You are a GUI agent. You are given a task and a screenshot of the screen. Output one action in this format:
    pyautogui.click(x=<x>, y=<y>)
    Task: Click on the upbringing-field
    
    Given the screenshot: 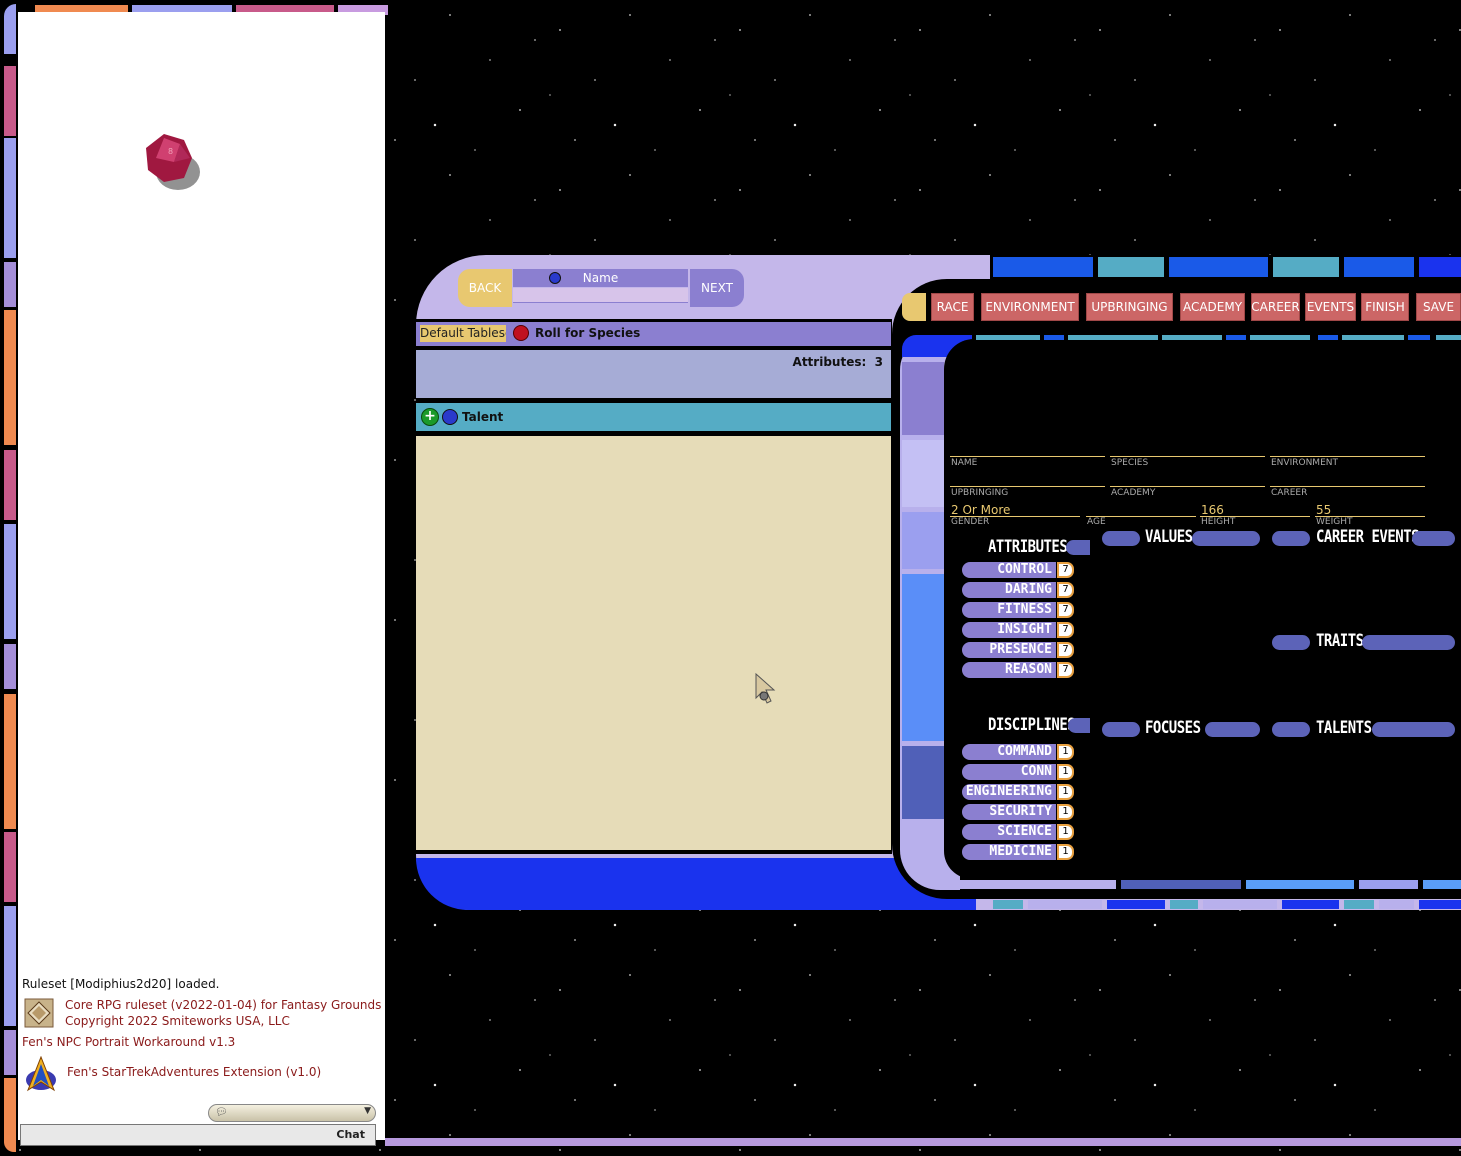 What is the action you would take?
    pyautogui.click(x=1027, y=486)
    